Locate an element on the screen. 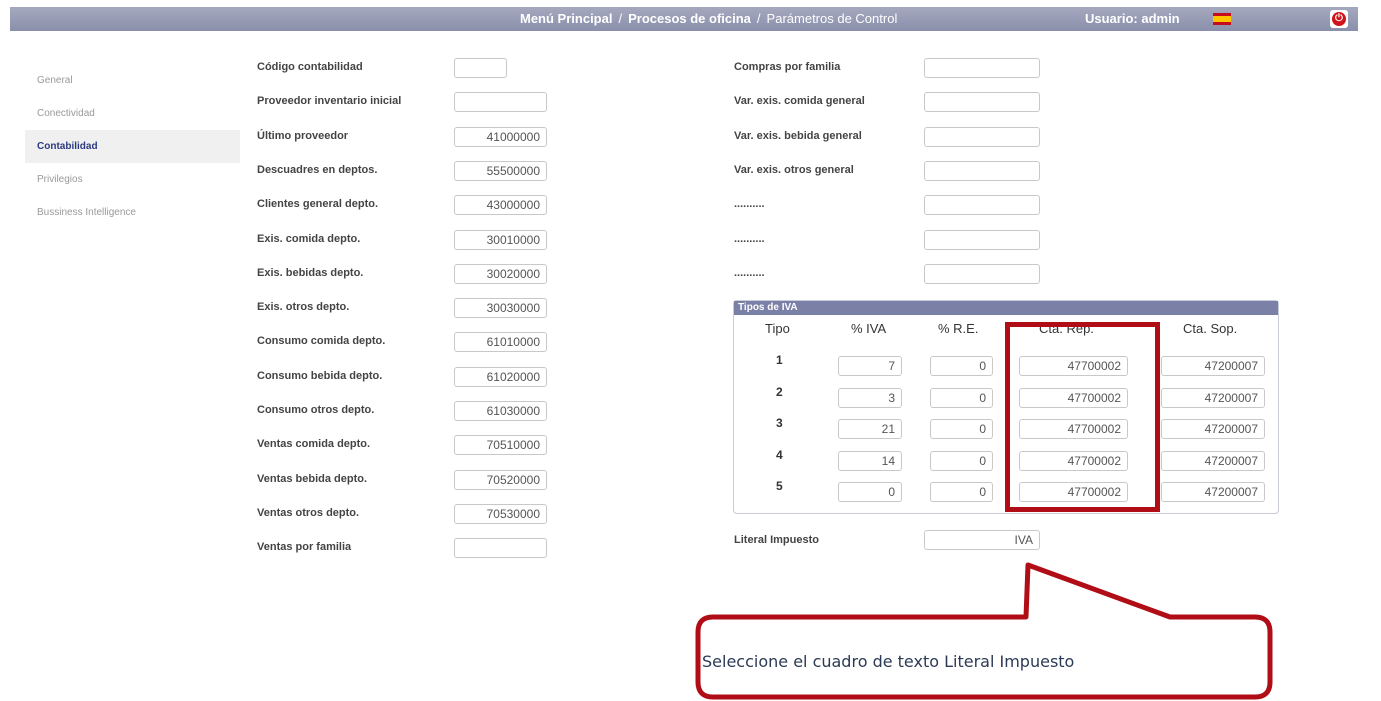 The image size is (1381, 701). callout-bubble is located at coordinates (984, 631).